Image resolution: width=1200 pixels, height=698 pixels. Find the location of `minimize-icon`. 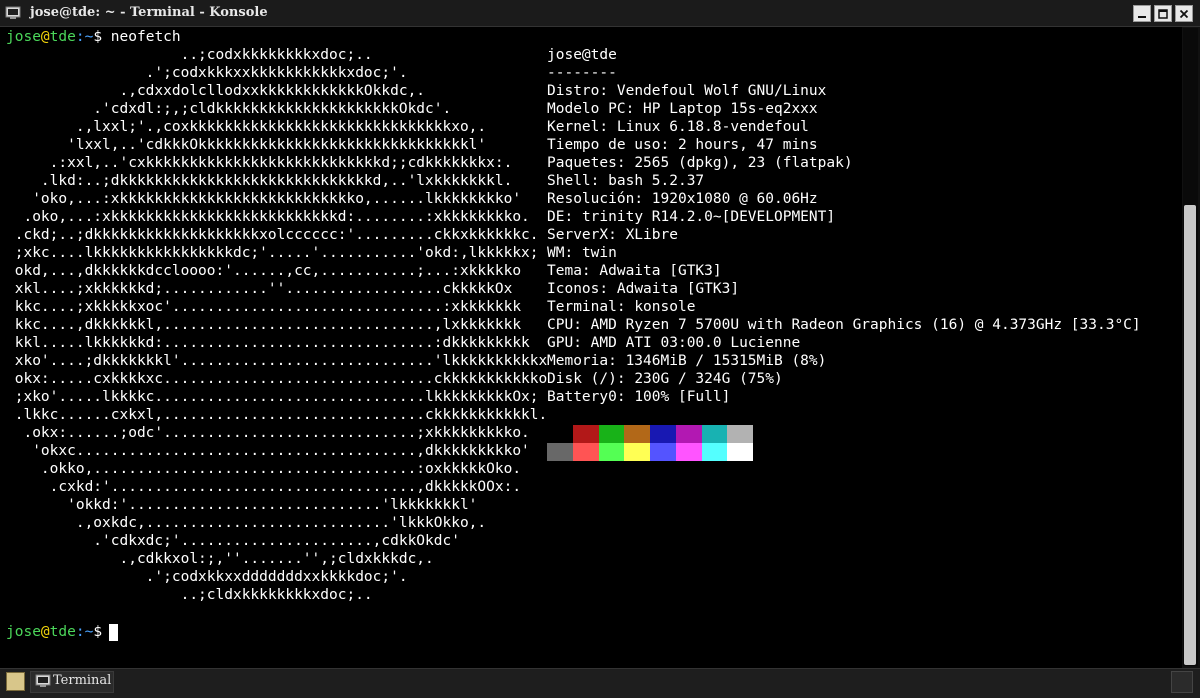

minimize-icon is located at coordinates (1142, 16).